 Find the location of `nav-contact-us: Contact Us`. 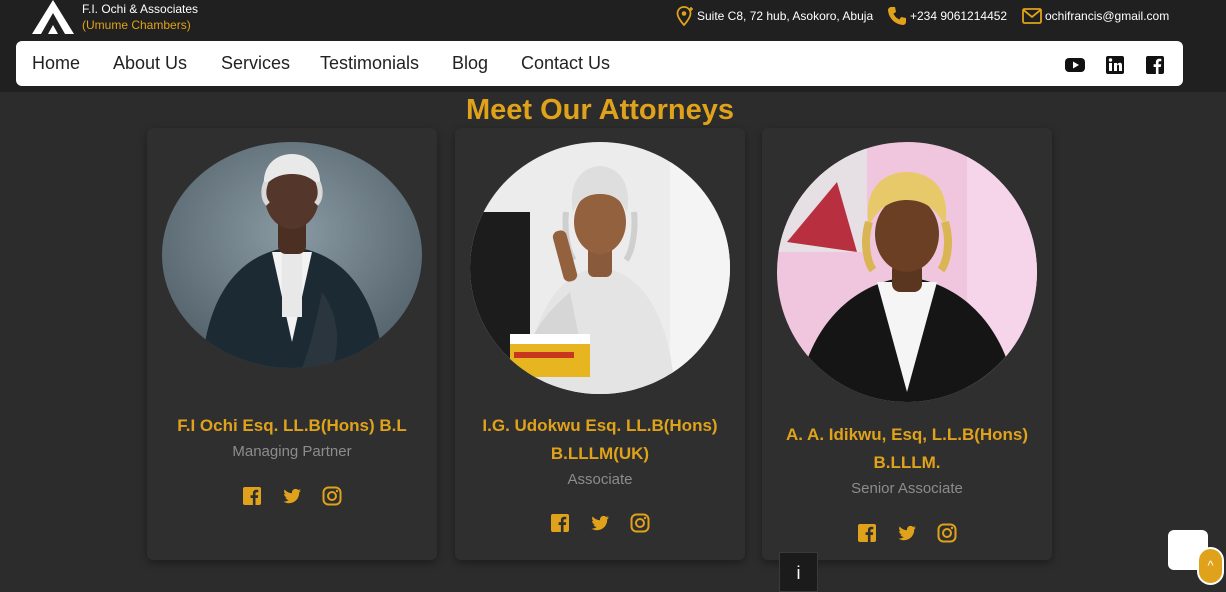

nav-contact-us: Contact Us is located at coordinates (565, 63).